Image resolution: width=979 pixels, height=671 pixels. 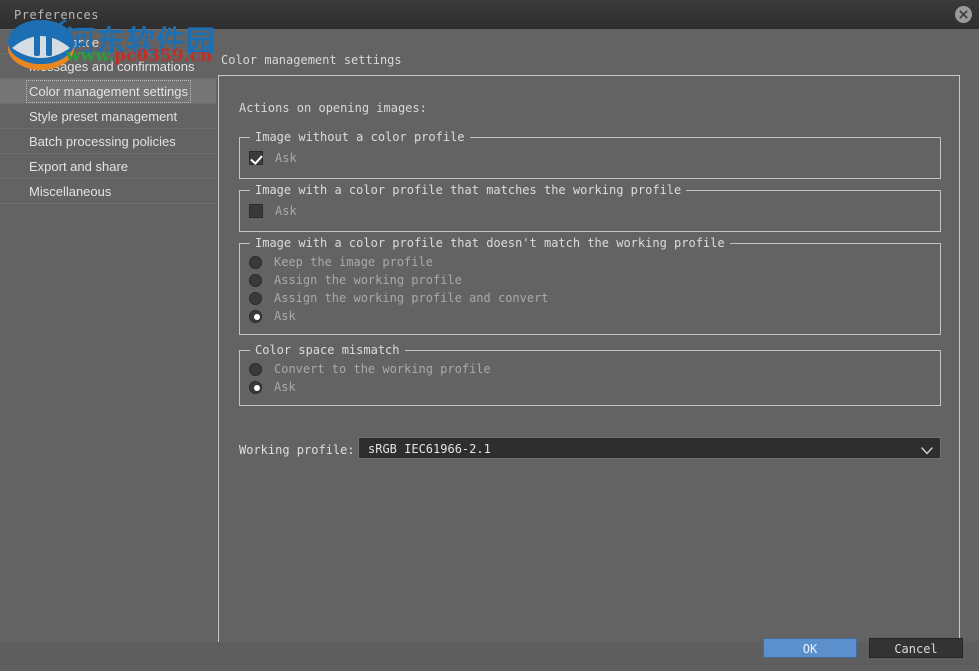 What do you see at coordinates (368, 280) in the screenshot?
I see `radio-label: Assign the working profile` at bounding box center [368, 280].